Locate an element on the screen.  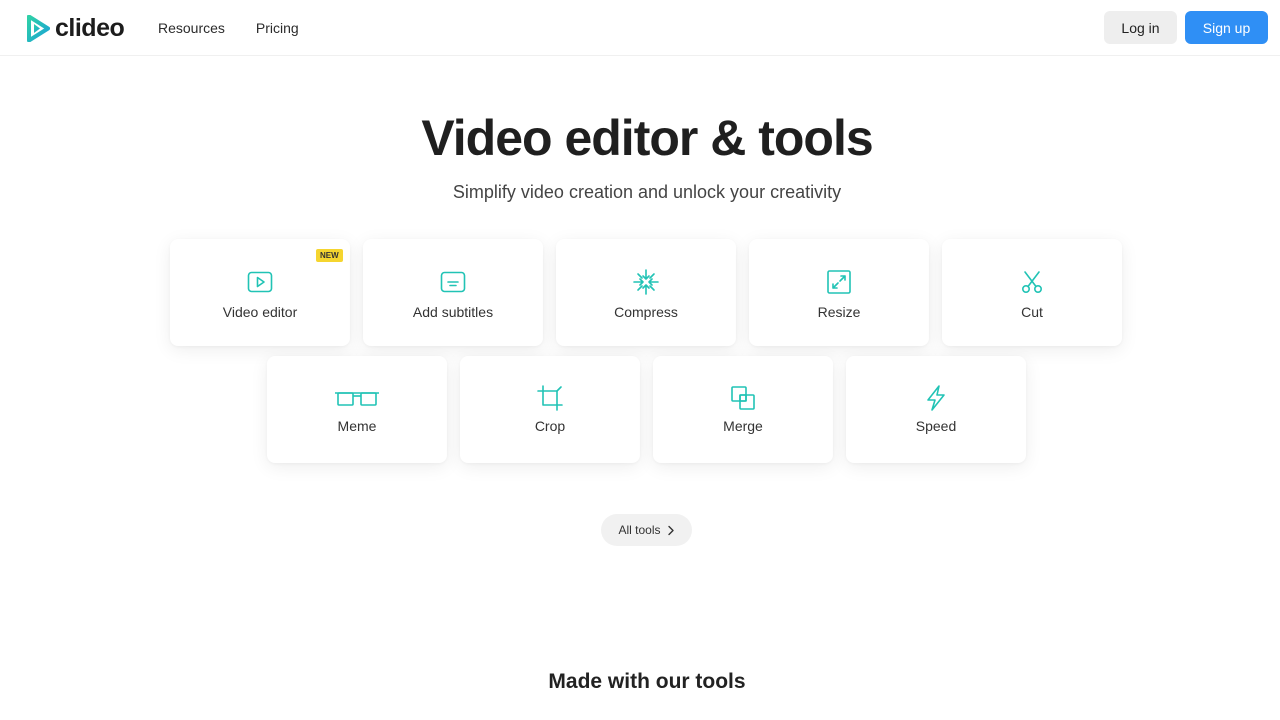
main-nav: Resources Pricing is located at coordinates (228, 28).